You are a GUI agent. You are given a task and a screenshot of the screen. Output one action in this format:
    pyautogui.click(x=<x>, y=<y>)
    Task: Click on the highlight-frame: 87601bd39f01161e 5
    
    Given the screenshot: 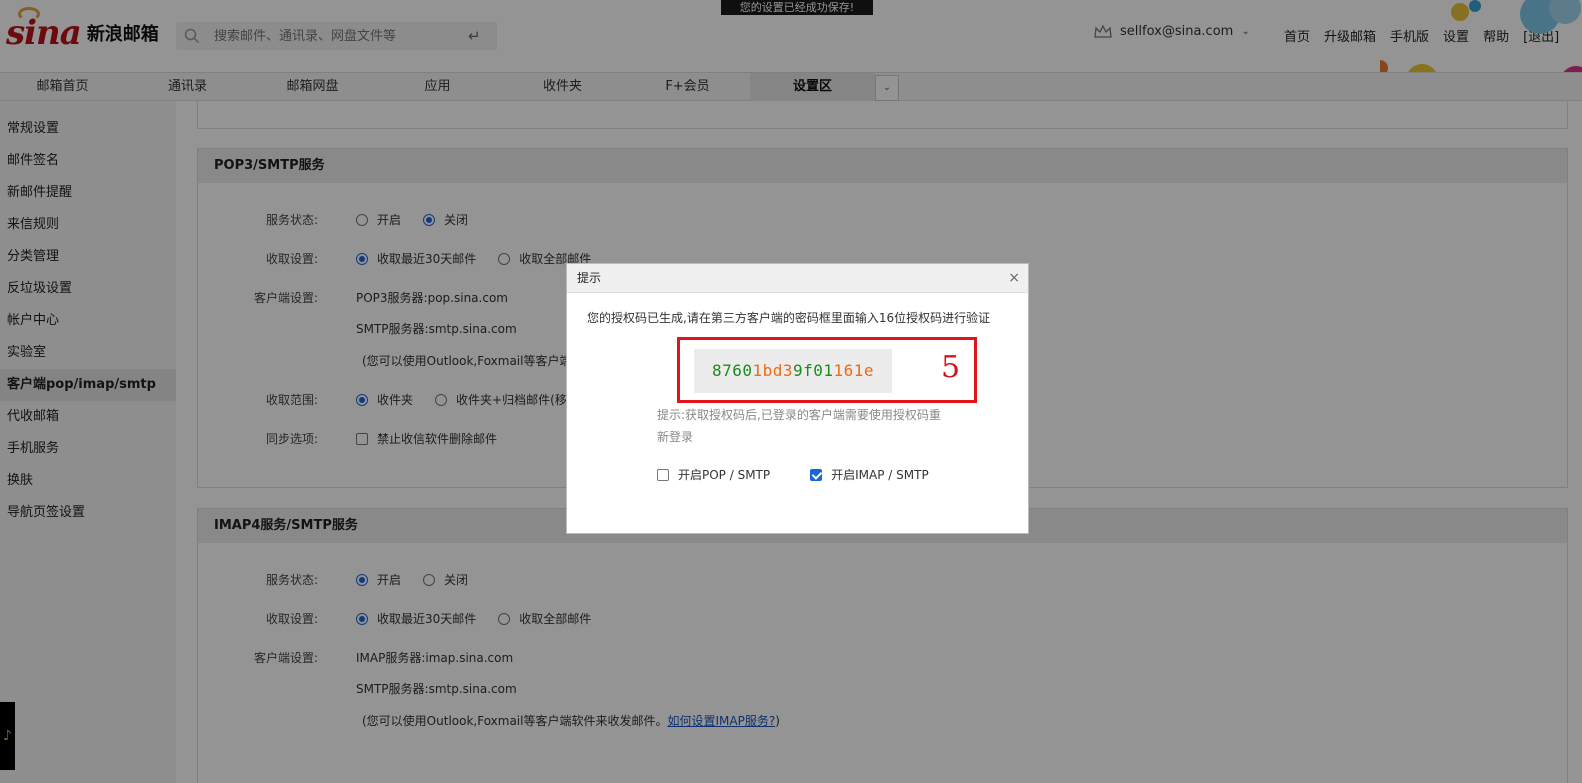 What is the action you would take?
    pyautogui.click(x=827, y=370)
    